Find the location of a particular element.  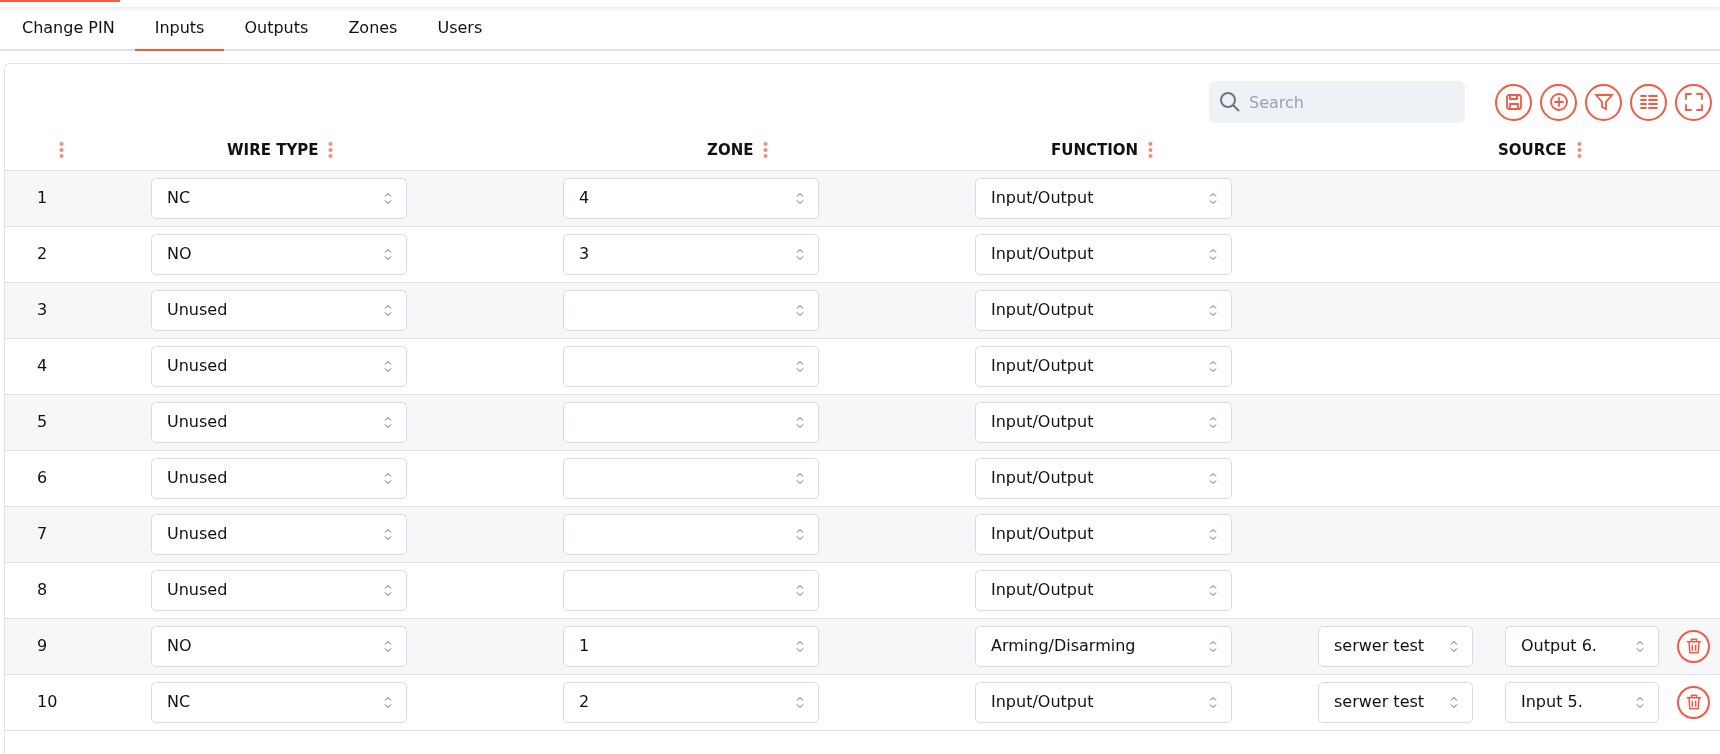

column-header: FUNCTION is located at coordinates (1095, 149).